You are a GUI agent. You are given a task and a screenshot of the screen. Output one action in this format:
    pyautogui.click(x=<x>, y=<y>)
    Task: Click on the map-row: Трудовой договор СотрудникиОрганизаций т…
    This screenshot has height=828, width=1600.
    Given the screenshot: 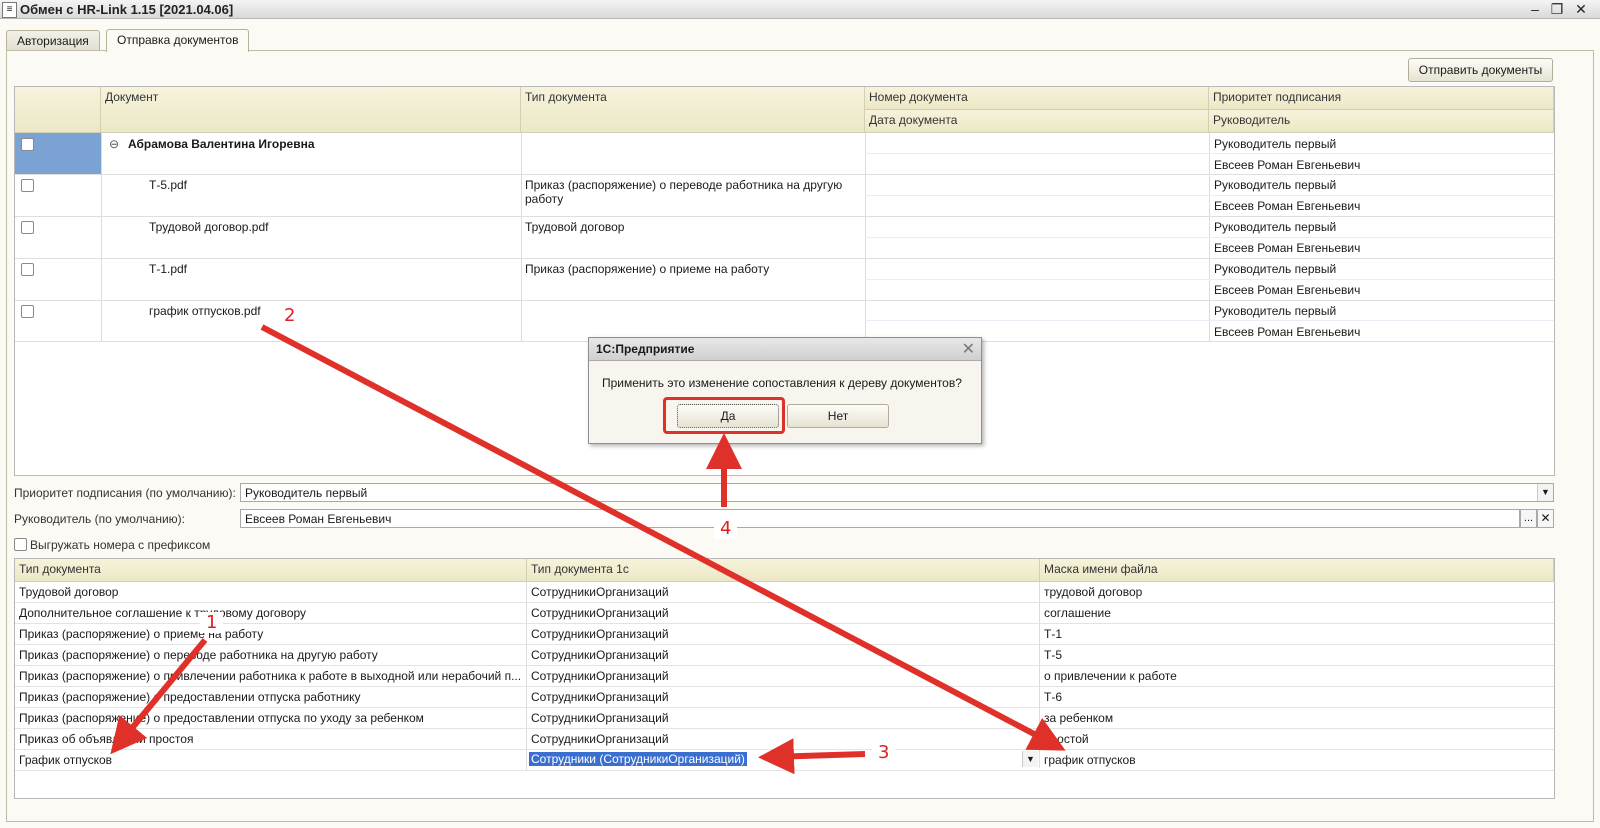 What is the action you would take?
    pyautogui.click(x=784, y=592)
    